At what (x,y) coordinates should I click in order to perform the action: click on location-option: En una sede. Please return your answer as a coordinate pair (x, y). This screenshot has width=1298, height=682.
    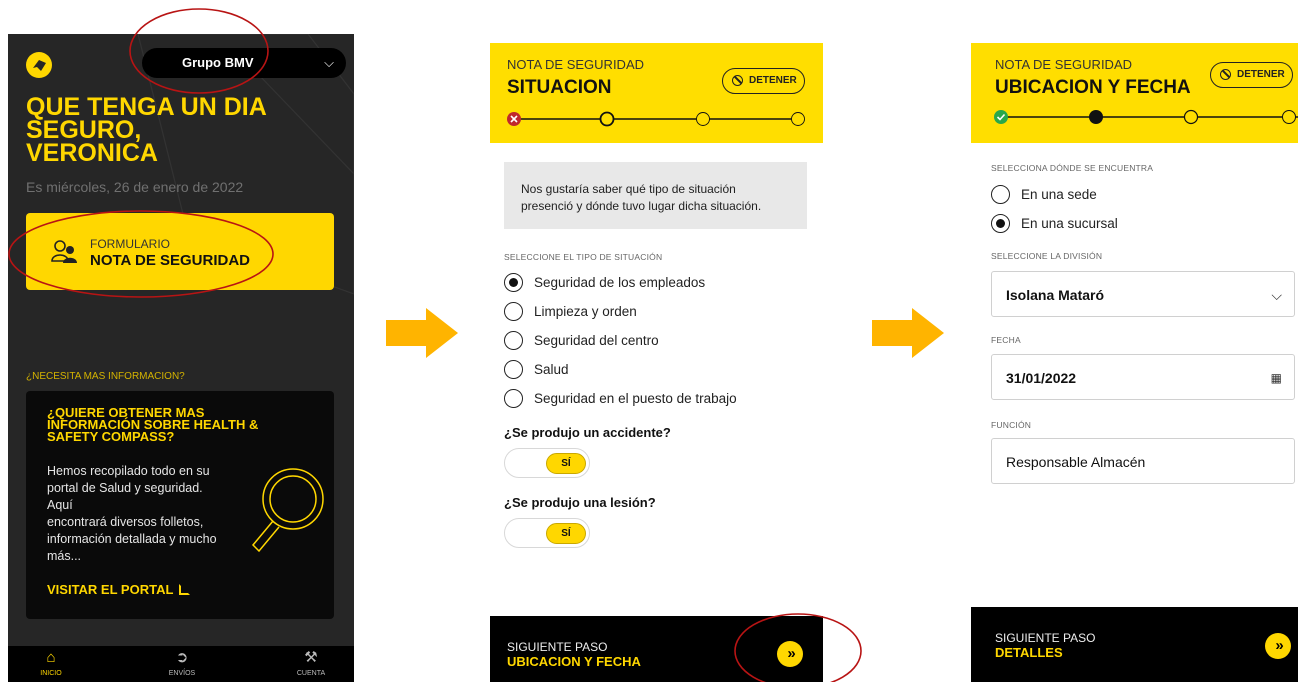
    Looking at the image, I should click on (1044, 195).